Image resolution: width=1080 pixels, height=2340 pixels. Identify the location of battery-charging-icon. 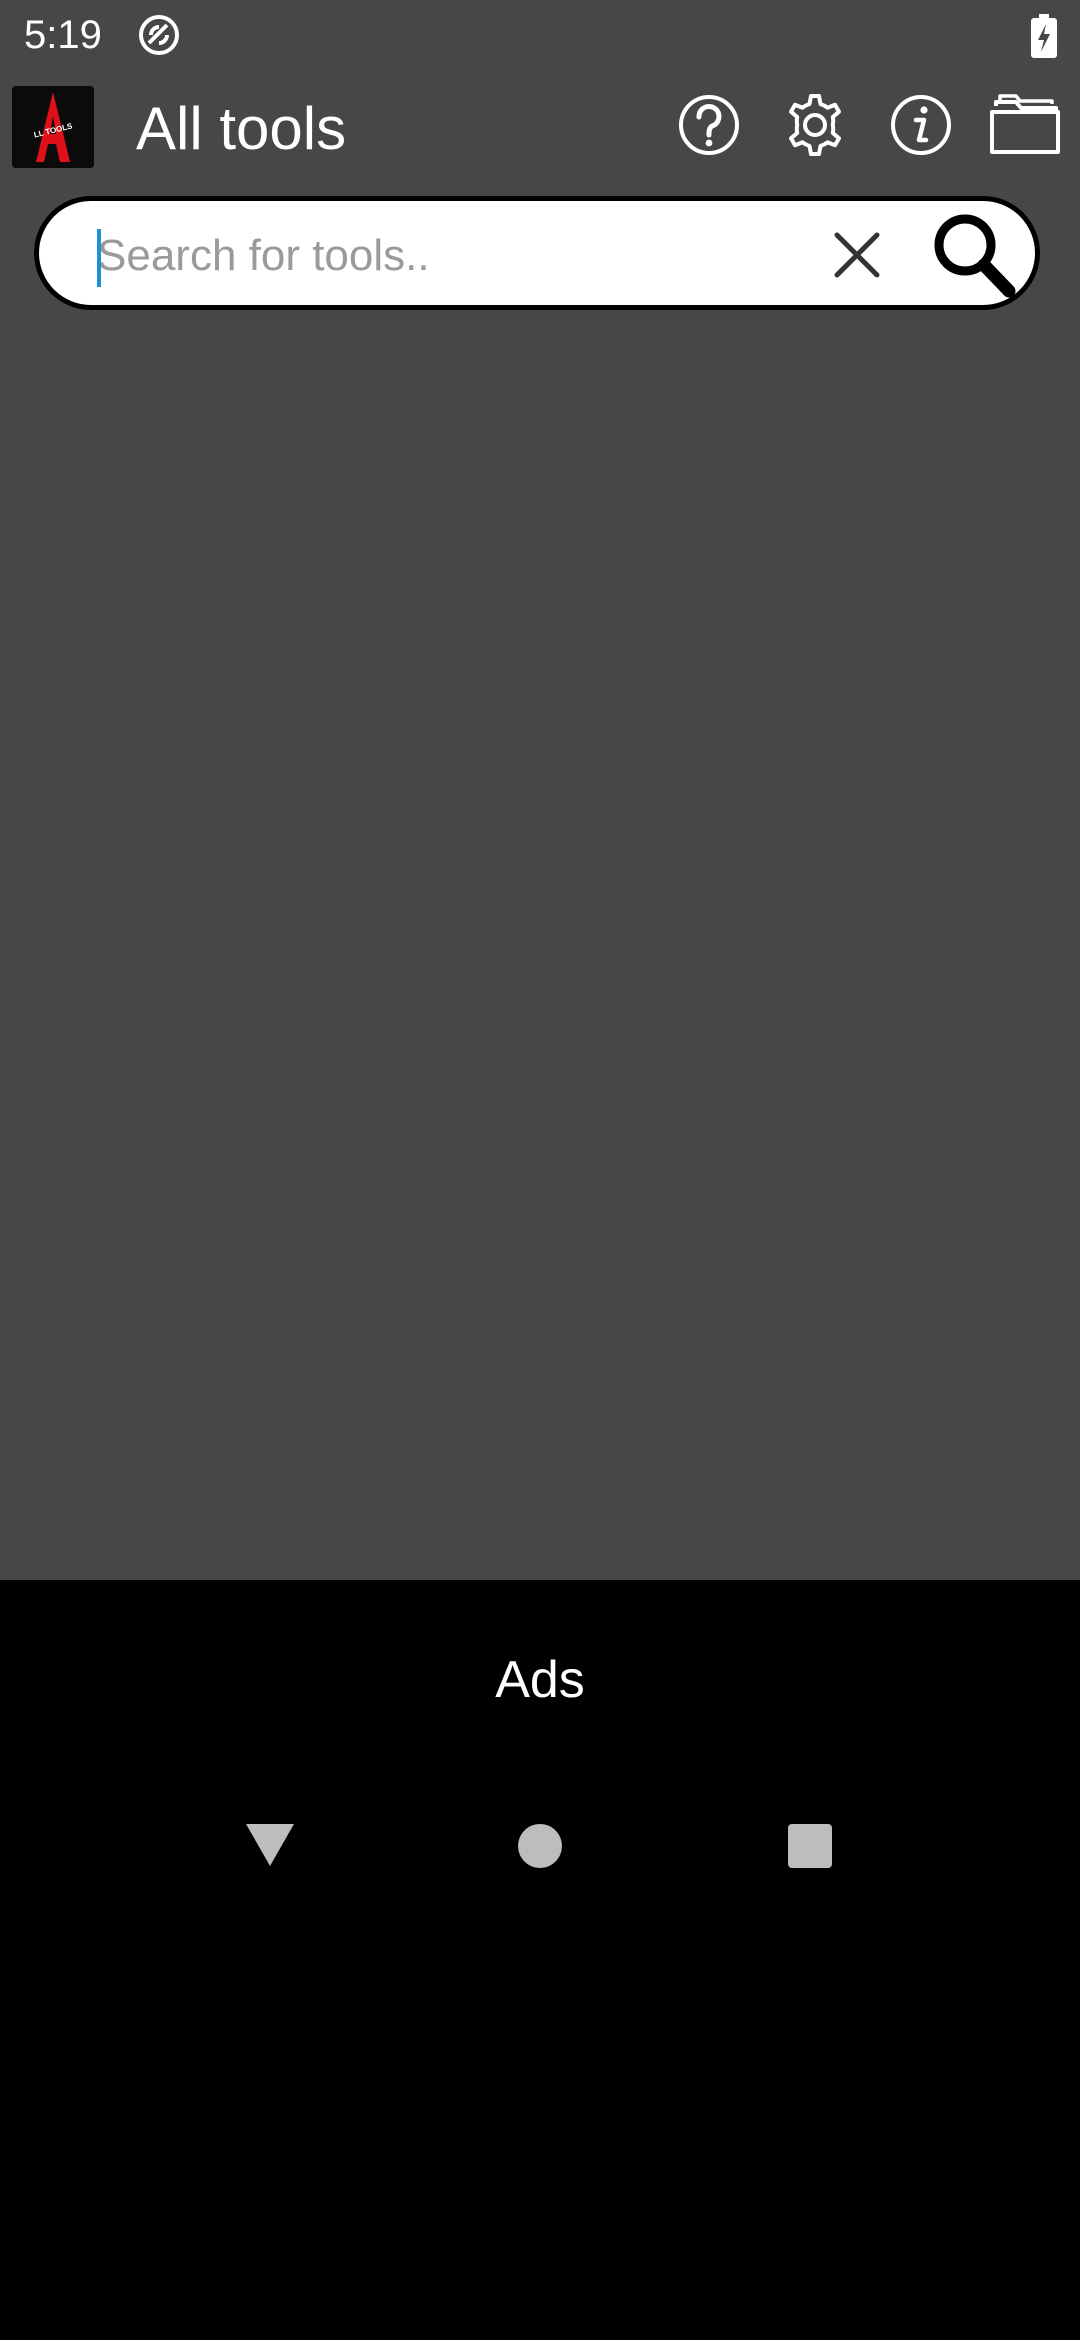
(1044, 36).